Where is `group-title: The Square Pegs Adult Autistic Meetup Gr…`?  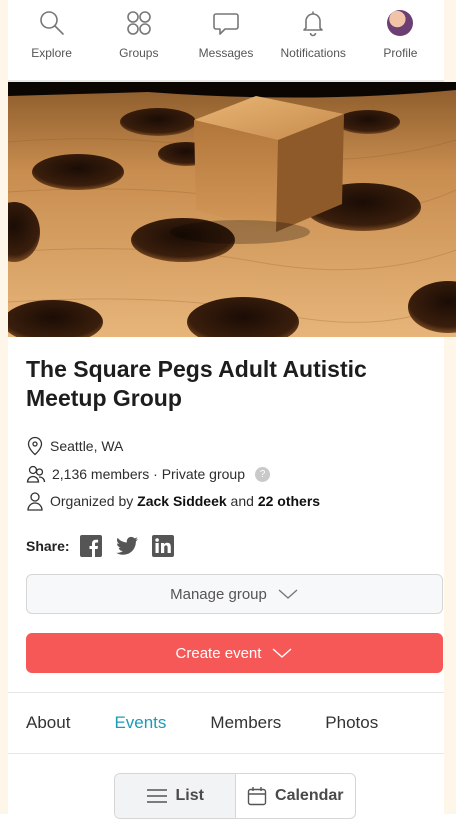 group-title: The Square Pegs Adult Autistic Meetup Gr… is located at coordinates (196, 383).